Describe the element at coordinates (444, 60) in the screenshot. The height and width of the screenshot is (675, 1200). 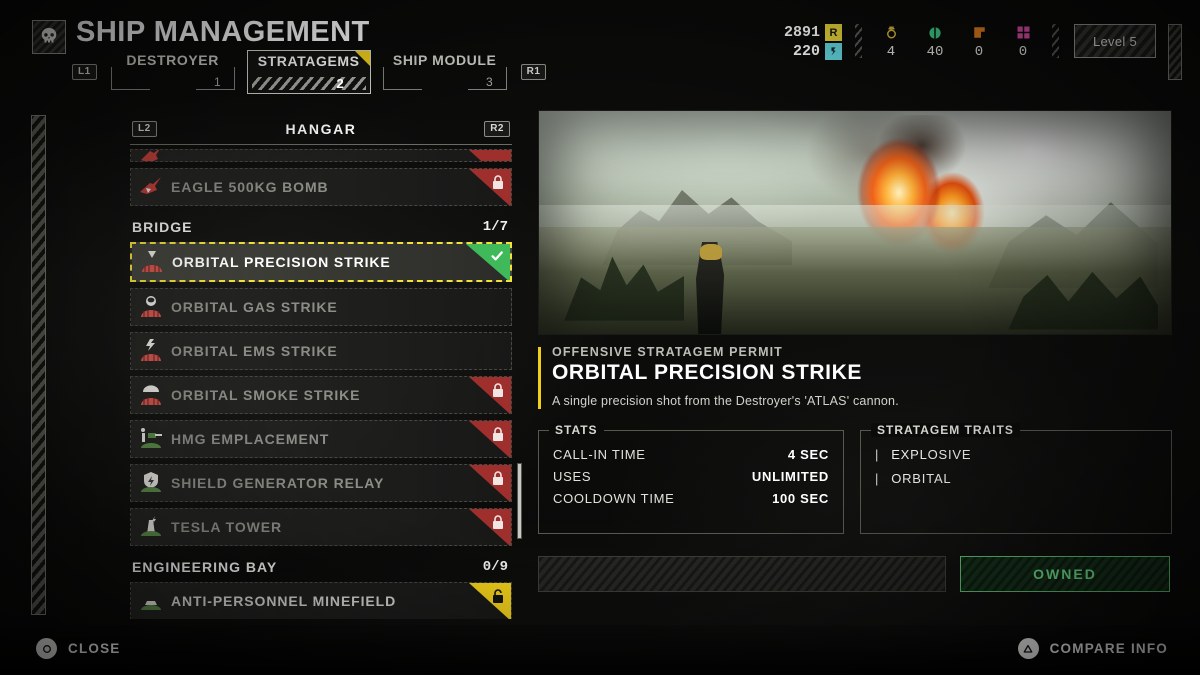
I see `tab-label: SHIP MODULE` at that location.